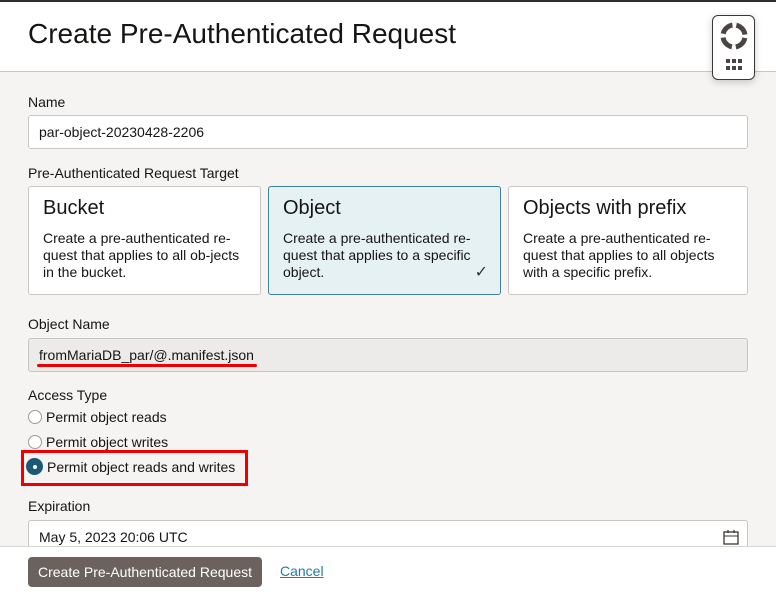 The height and width of the screenshot is (592, 776). I want to click on dialog-footer: Create Pre-Authenticated Request Cancel, so click(388, 569).